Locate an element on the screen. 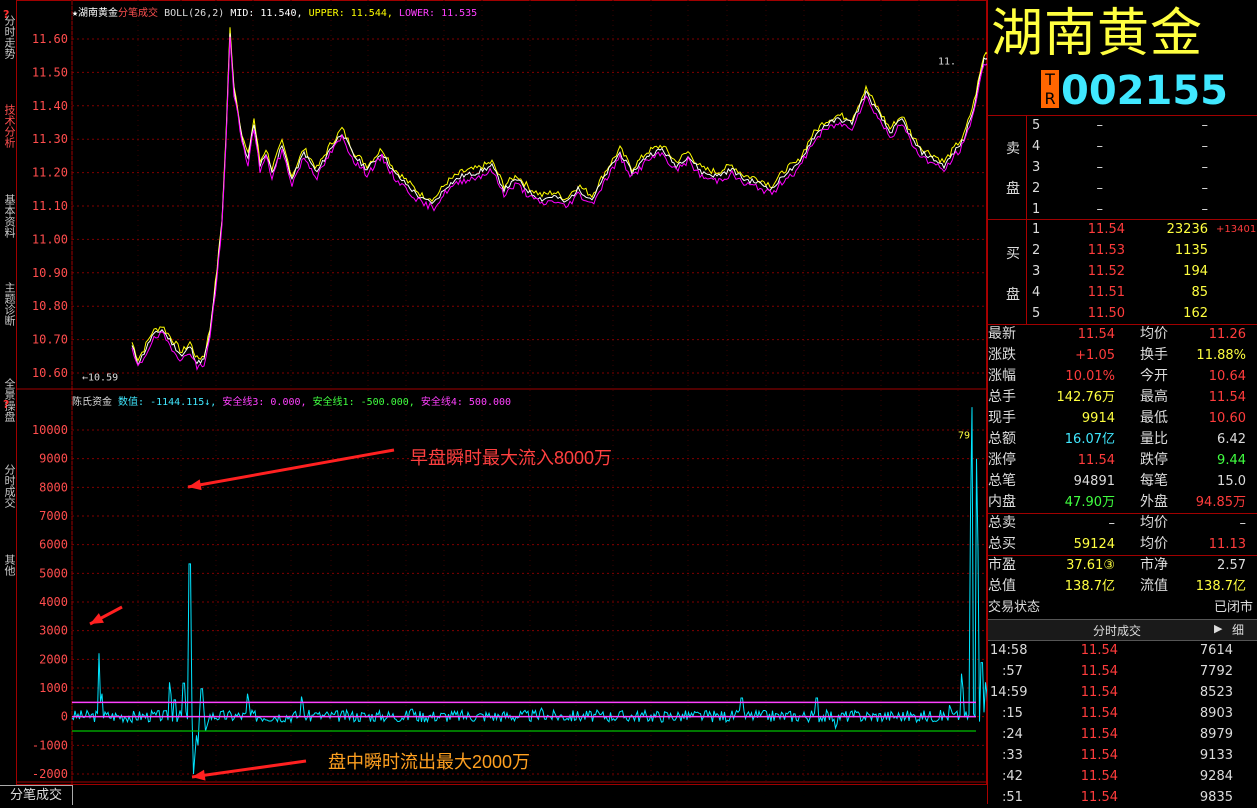  stat-value: 11.54 is located at coordinates (1096, 334).